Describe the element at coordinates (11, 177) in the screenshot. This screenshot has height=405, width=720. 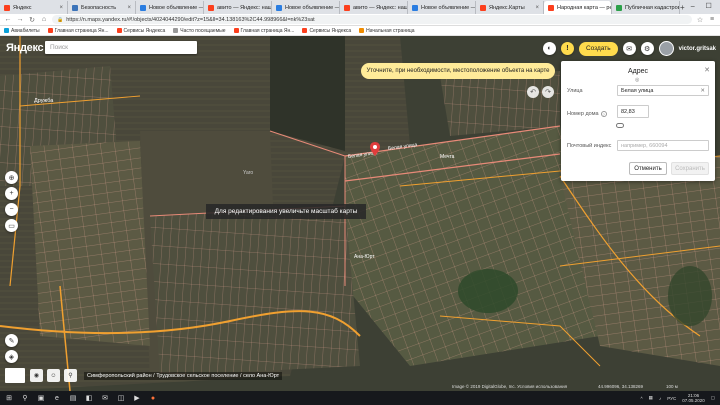
I see `compass-icon: ⊕` at that location.